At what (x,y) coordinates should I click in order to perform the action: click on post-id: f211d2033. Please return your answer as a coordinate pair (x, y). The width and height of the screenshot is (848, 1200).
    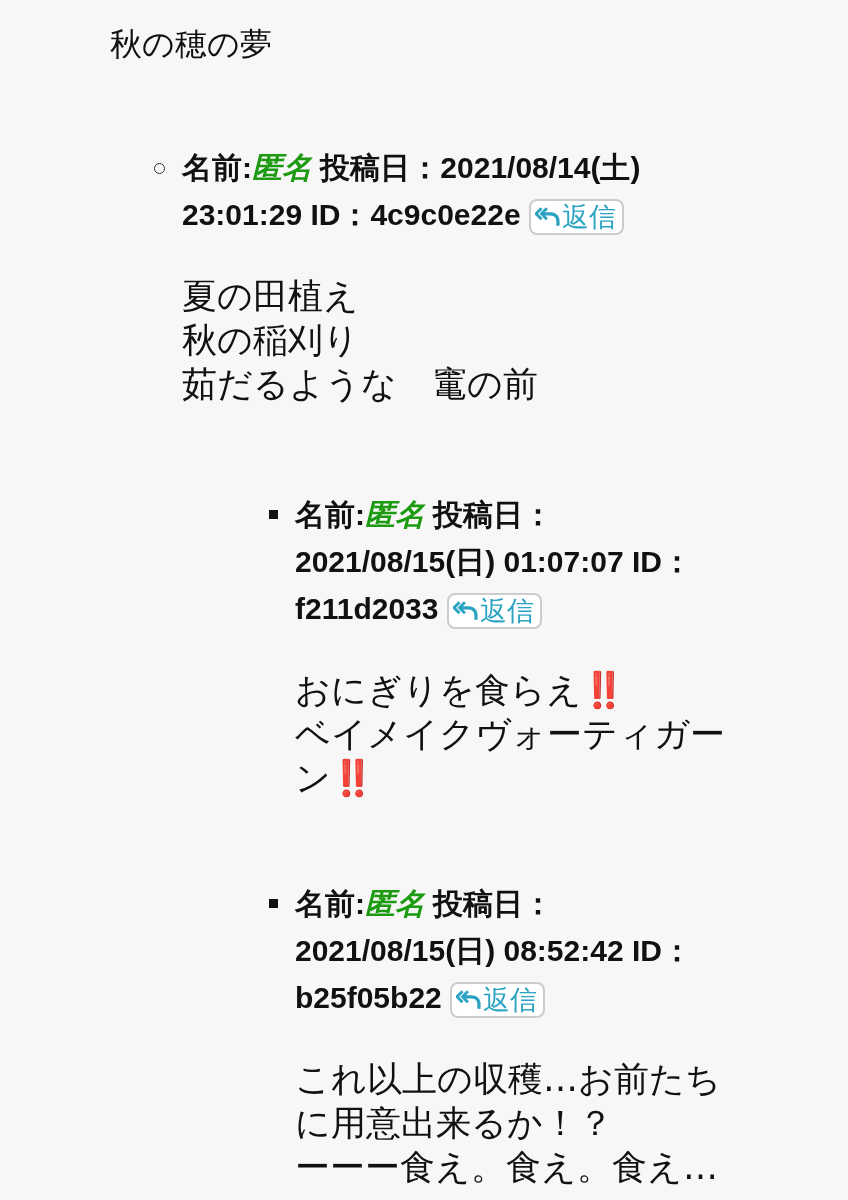
    Looking at the image, I should click on (367, 608).